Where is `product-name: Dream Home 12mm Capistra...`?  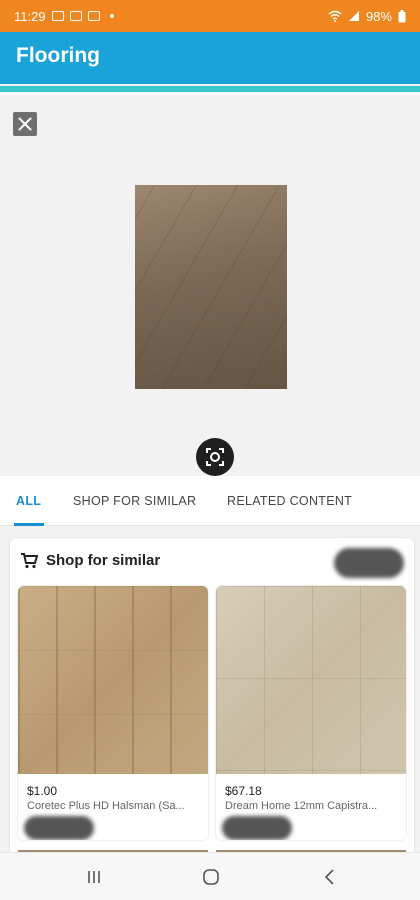
product-name: Dream Home 12mm Capistra... is located at coordinates (312, 806).